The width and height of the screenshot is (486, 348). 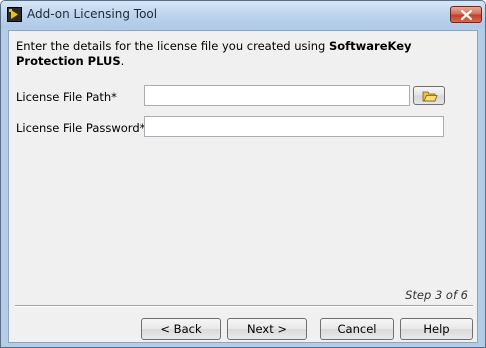 I want to click on next-button: Next >, so click(x=267, y=329).